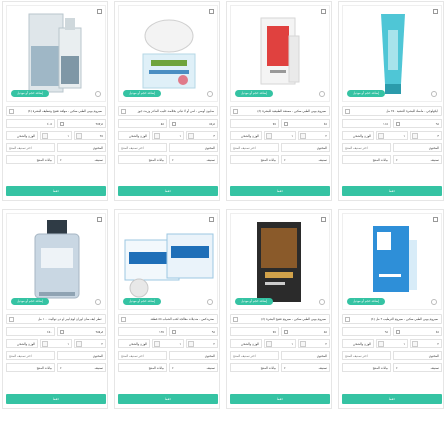 The height and width of the screenshot is (421, 446). What do you see at coordinates (193, 123) in the screenshot?
I see `price-field: ٥٥٫٥` at bounding box center [193, 123].